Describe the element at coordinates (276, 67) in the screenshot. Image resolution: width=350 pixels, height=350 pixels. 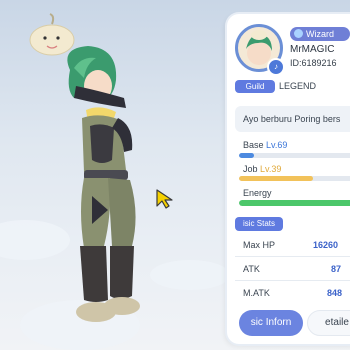
I see `music-note-icon: ♪` at that location.